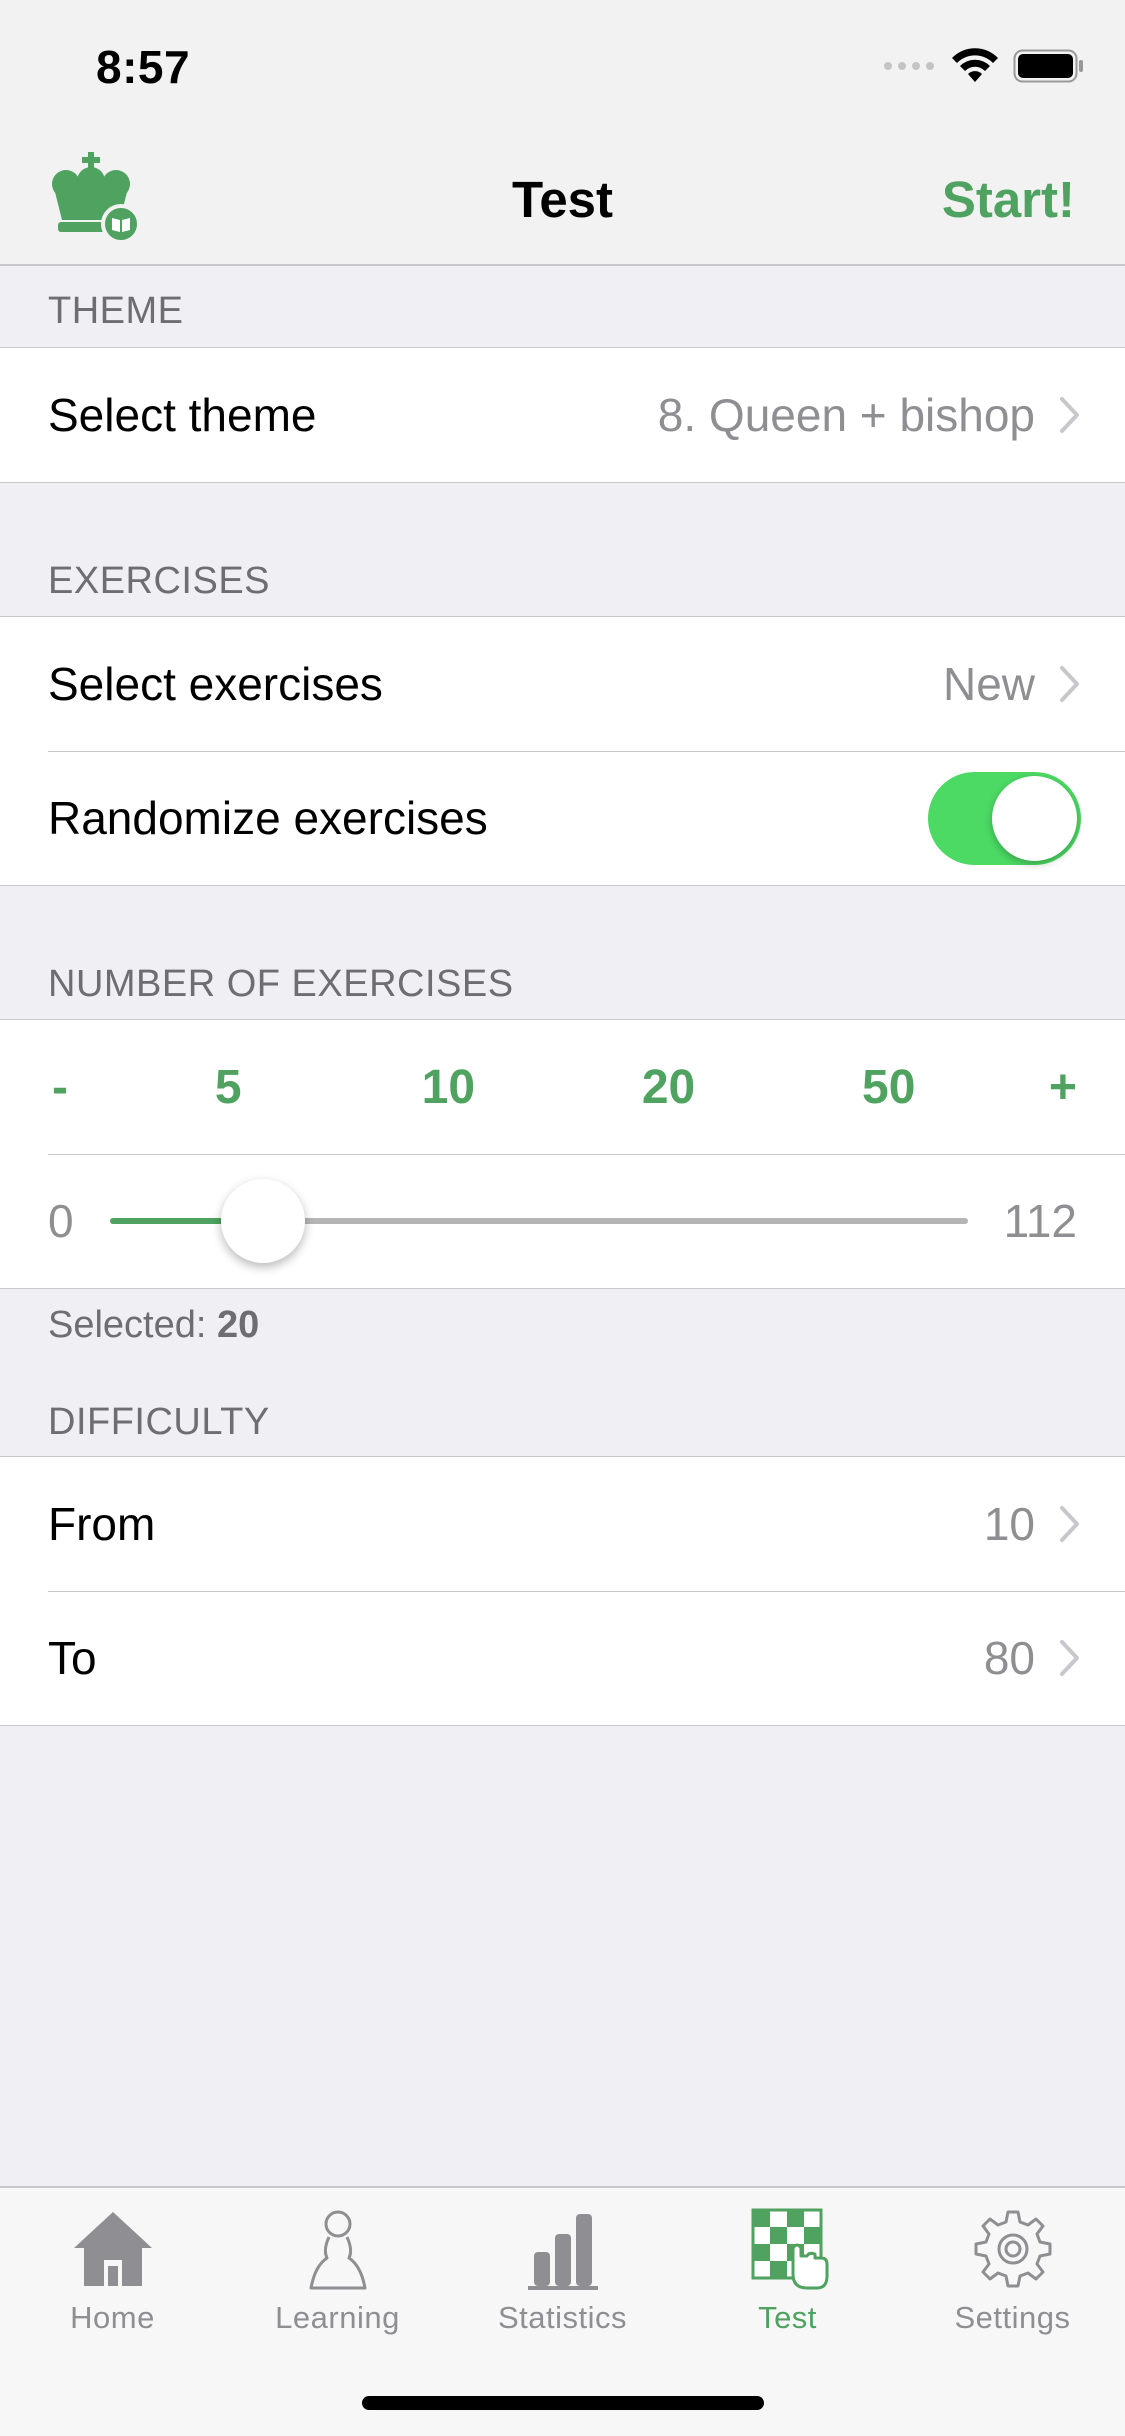 This screenshot has height=2436, width=1125. Describe the element at coordinates (562, 1658) in the screenshot. I see `difficulty-to-row: To 80` at that location.